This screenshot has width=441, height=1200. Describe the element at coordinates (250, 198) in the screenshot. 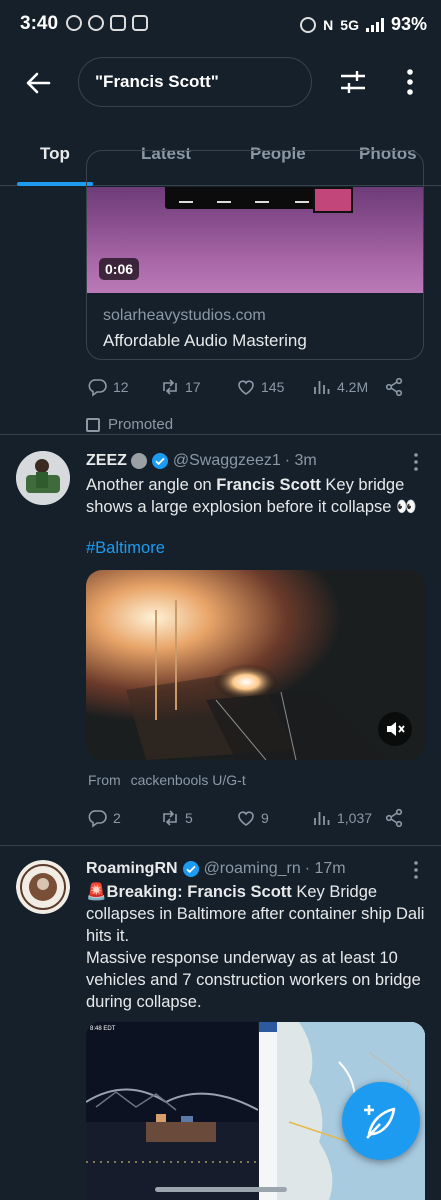

I see `ad-video-device` at that location.